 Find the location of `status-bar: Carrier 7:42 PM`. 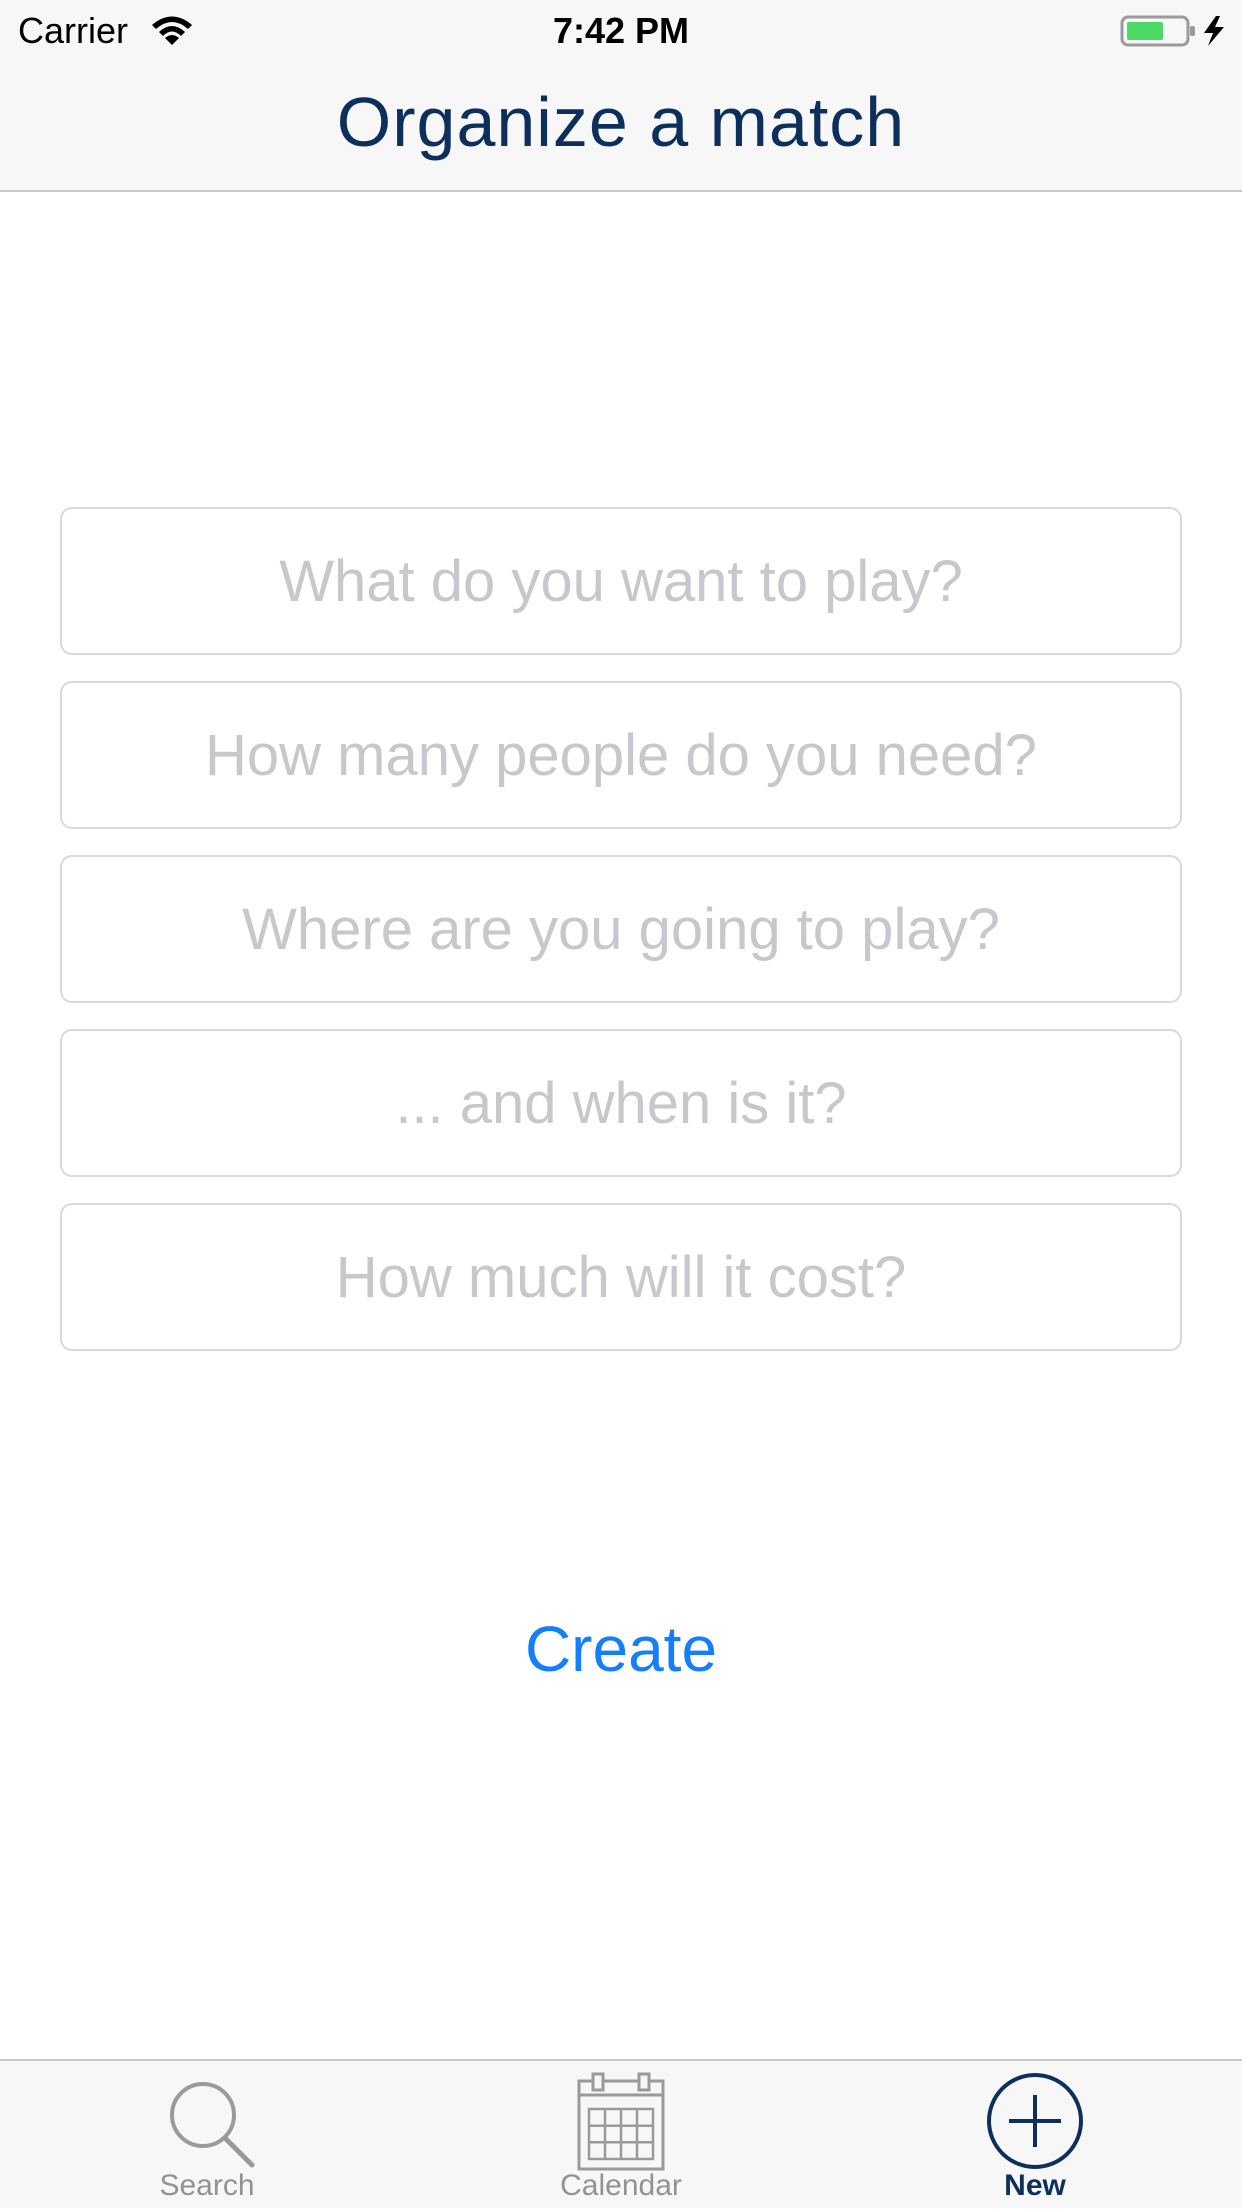

status-bar: Carrier 7:42 PM is located at coordinates (621, 30).